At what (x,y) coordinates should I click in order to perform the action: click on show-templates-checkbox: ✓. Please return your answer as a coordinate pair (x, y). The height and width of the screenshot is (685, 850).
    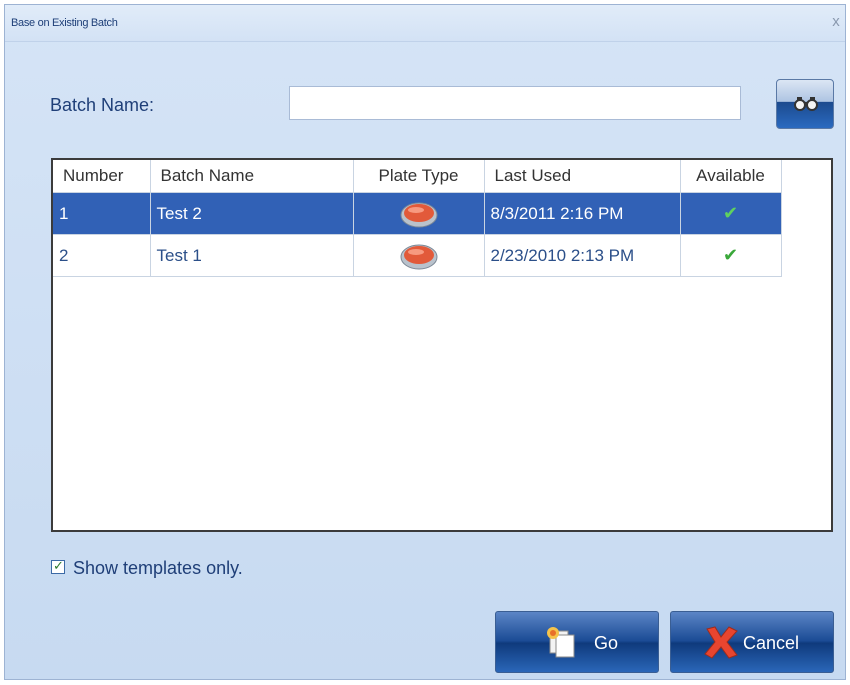
    Looking at the image, I should click on (58, 566).